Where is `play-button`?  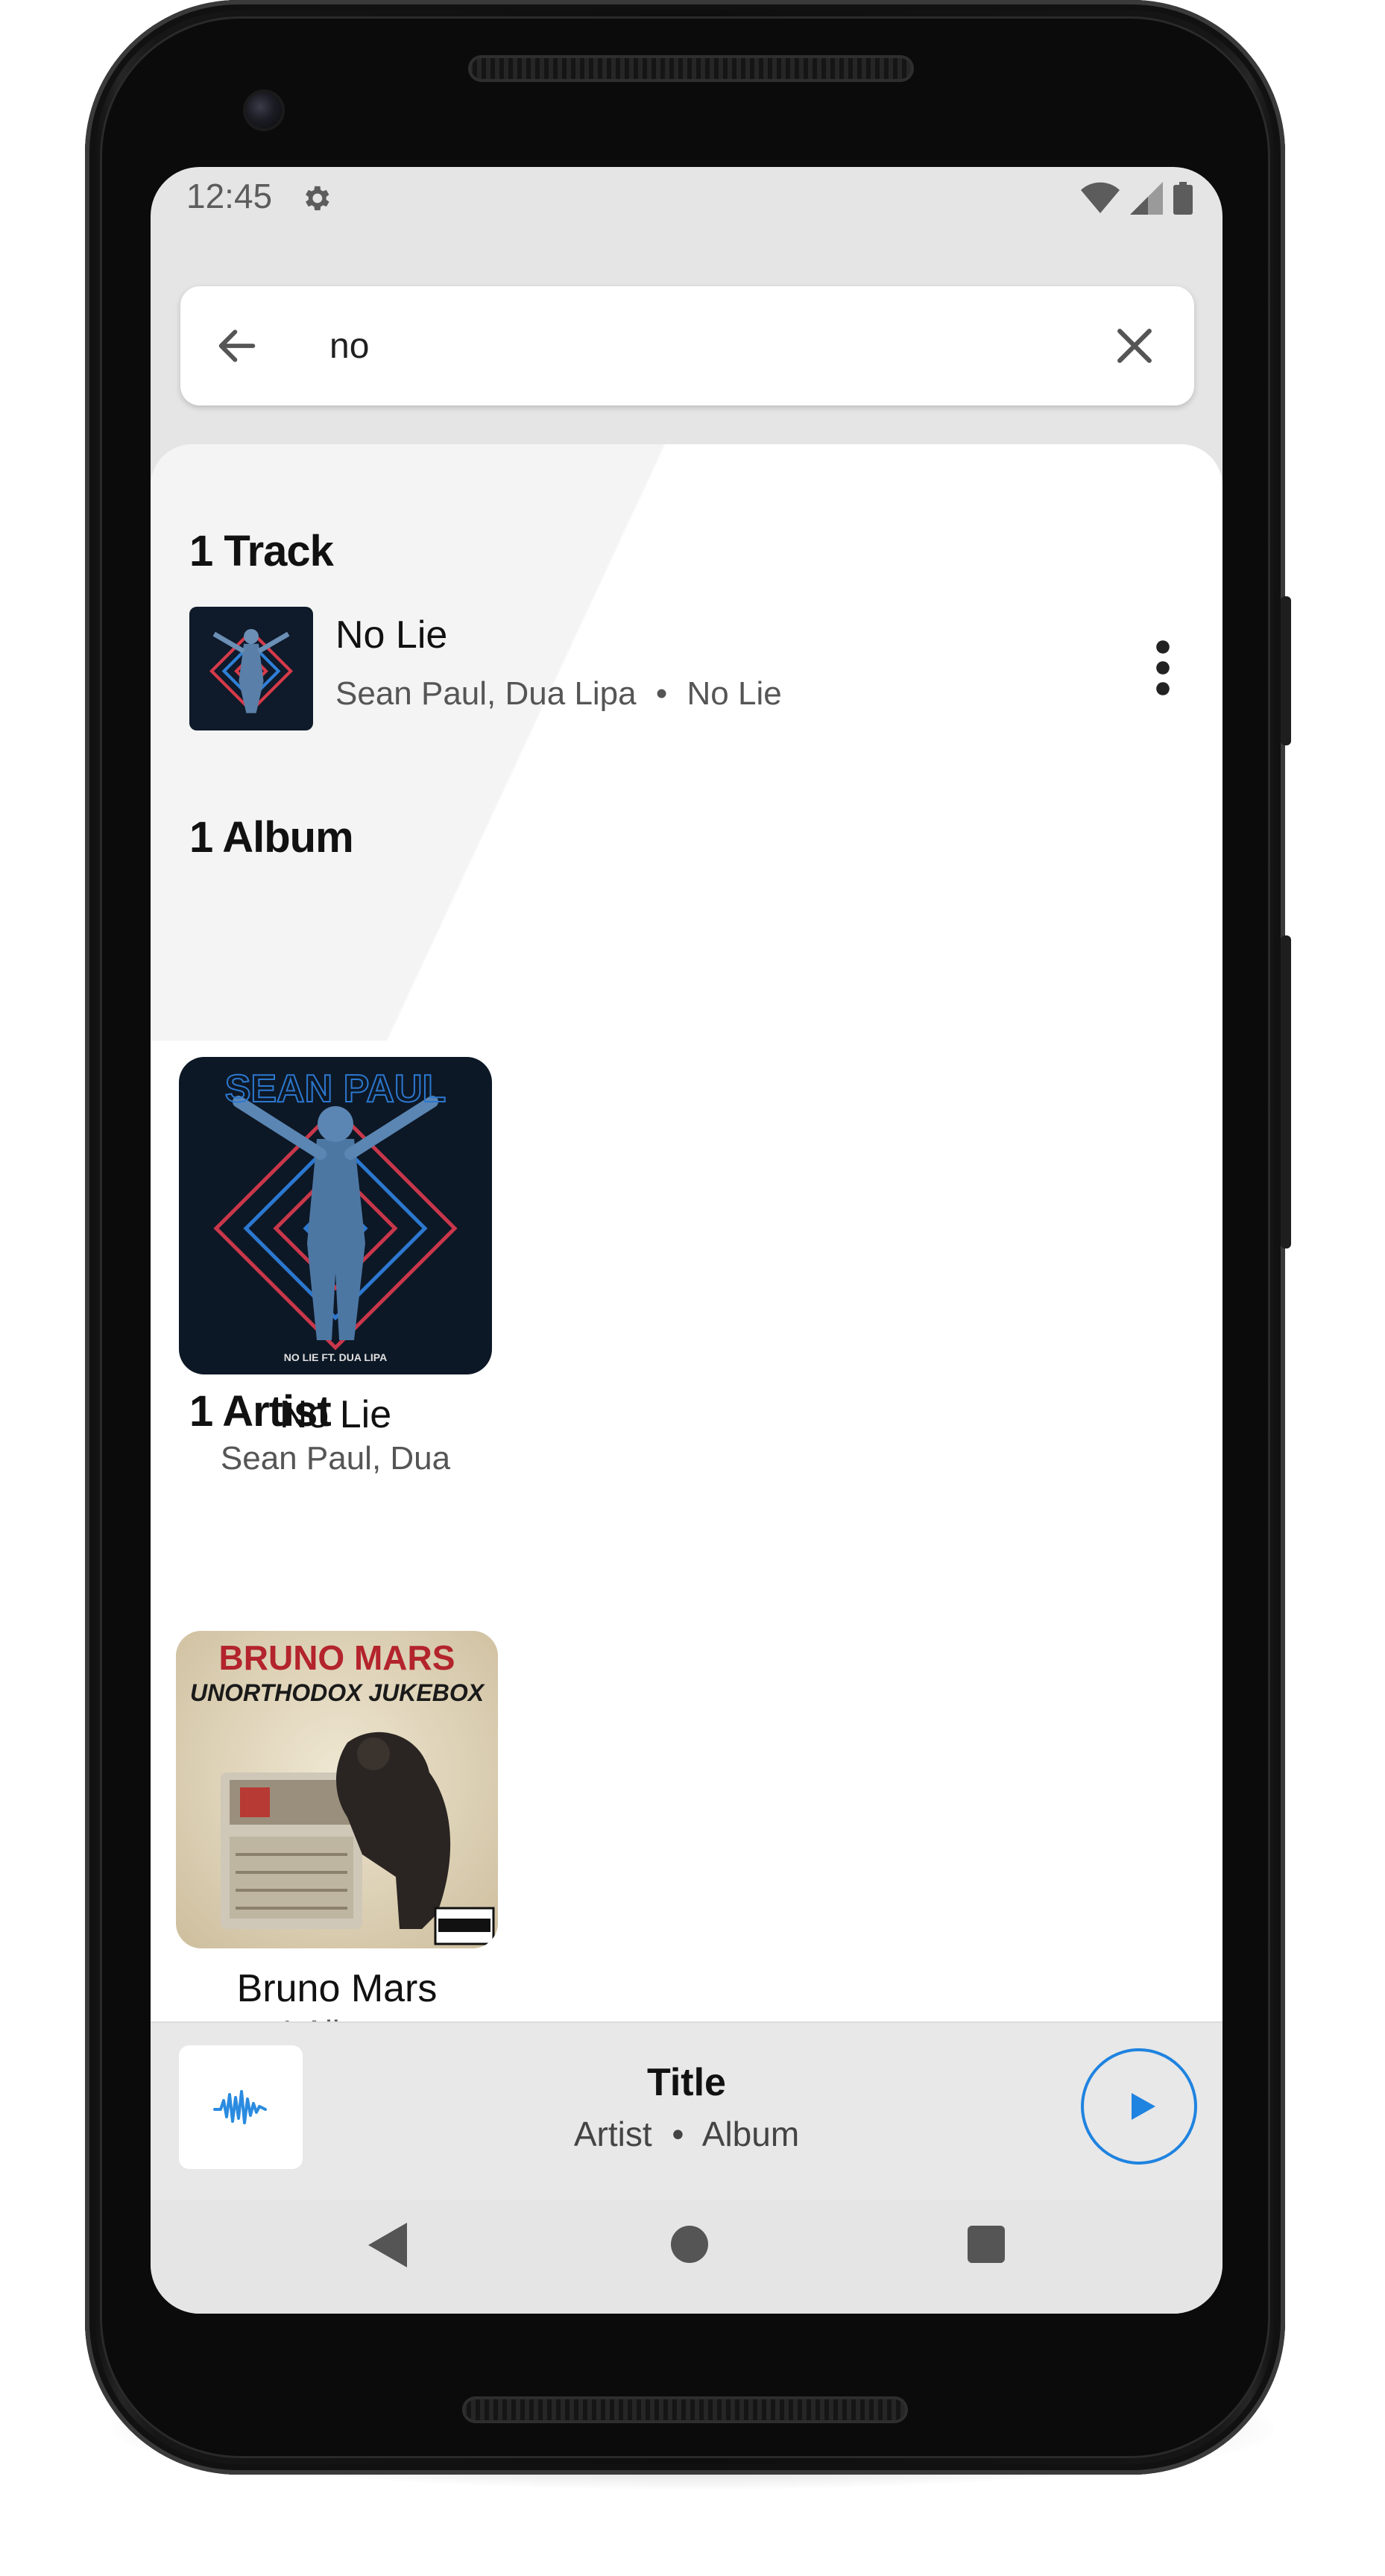 play-button is located at coordinates (1139, 2106).